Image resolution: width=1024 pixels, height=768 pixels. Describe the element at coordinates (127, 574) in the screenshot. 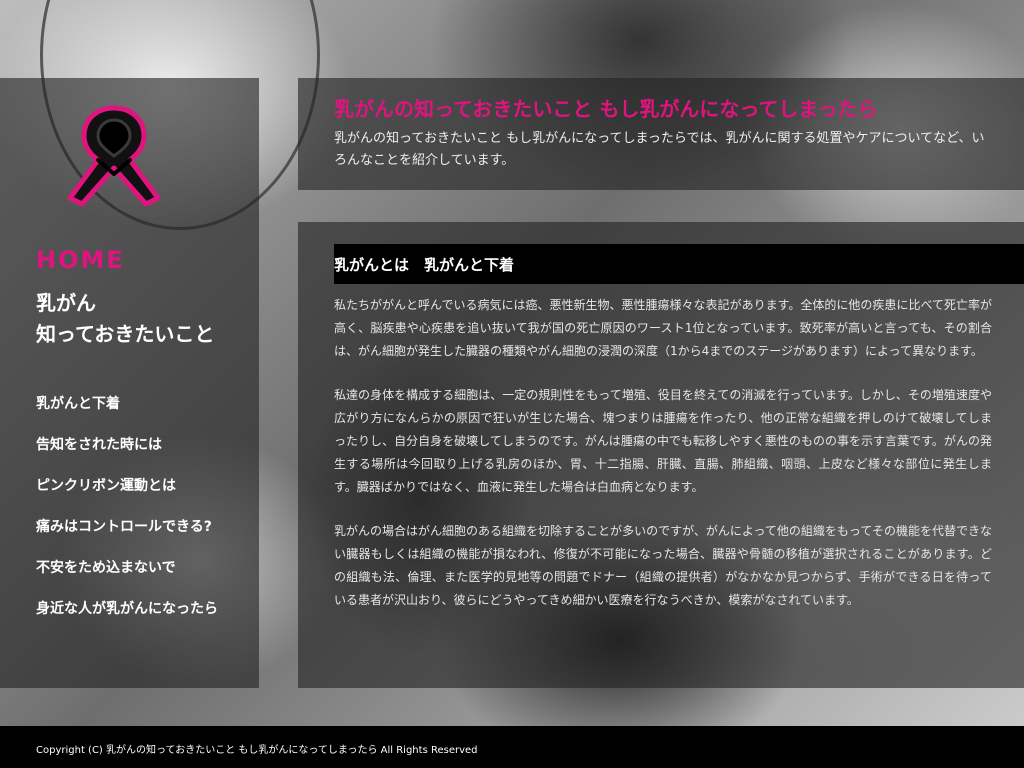

I see `nav-item-anxiety: 不安をため込まないで` at that location.